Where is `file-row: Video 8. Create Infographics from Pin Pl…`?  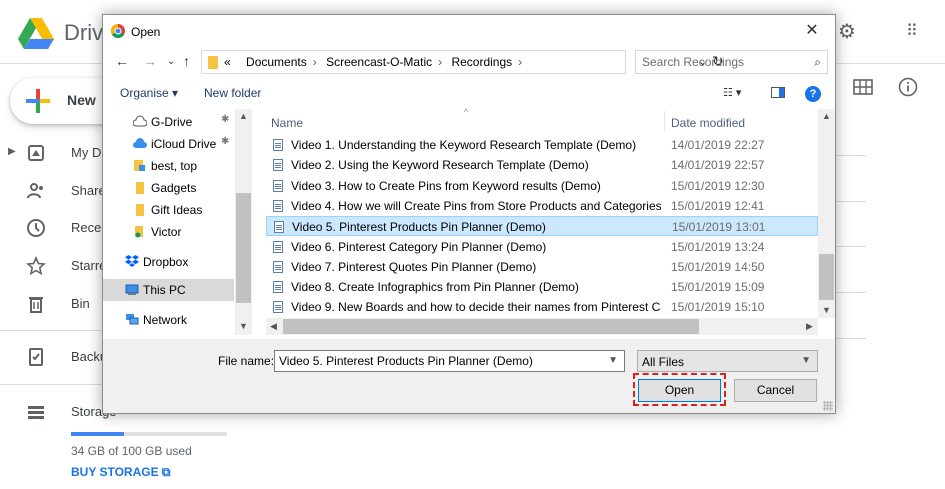 file-row: Video 8. Create Infographics from Pin Pl… is located at coordinates (542, 287).